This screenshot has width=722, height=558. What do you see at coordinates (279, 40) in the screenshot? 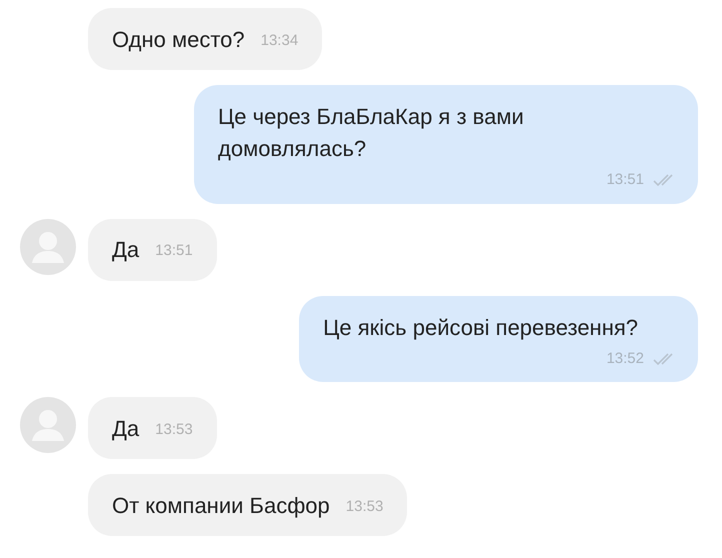
I see `message-time: 13:34` at bounding box center [279, 40].